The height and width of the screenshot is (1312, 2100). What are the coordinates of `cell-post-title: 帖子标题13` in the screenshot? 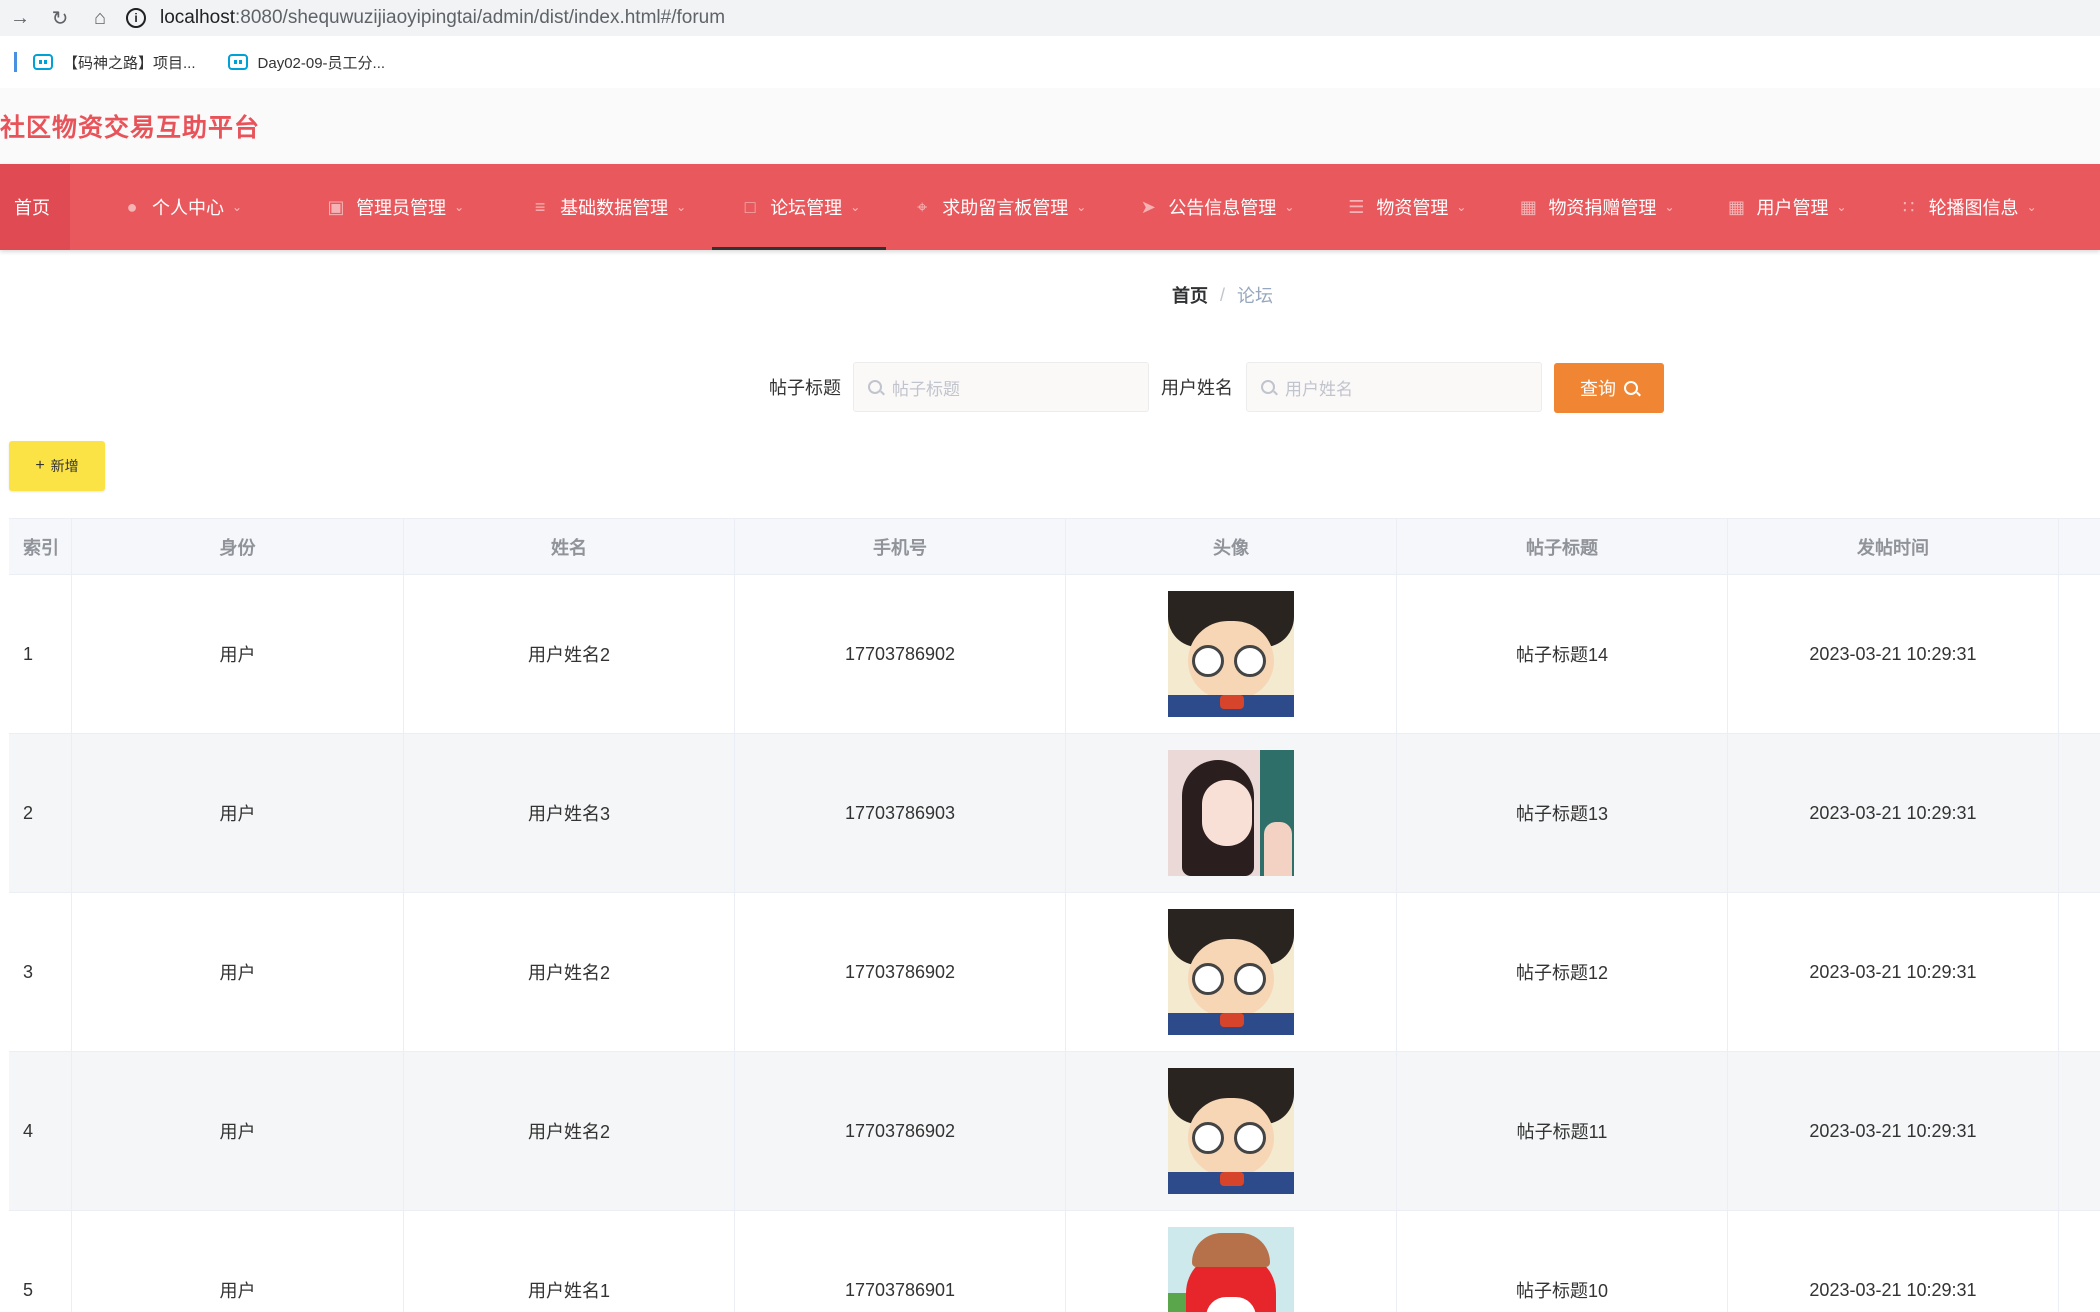 It's located at (1562, 813).